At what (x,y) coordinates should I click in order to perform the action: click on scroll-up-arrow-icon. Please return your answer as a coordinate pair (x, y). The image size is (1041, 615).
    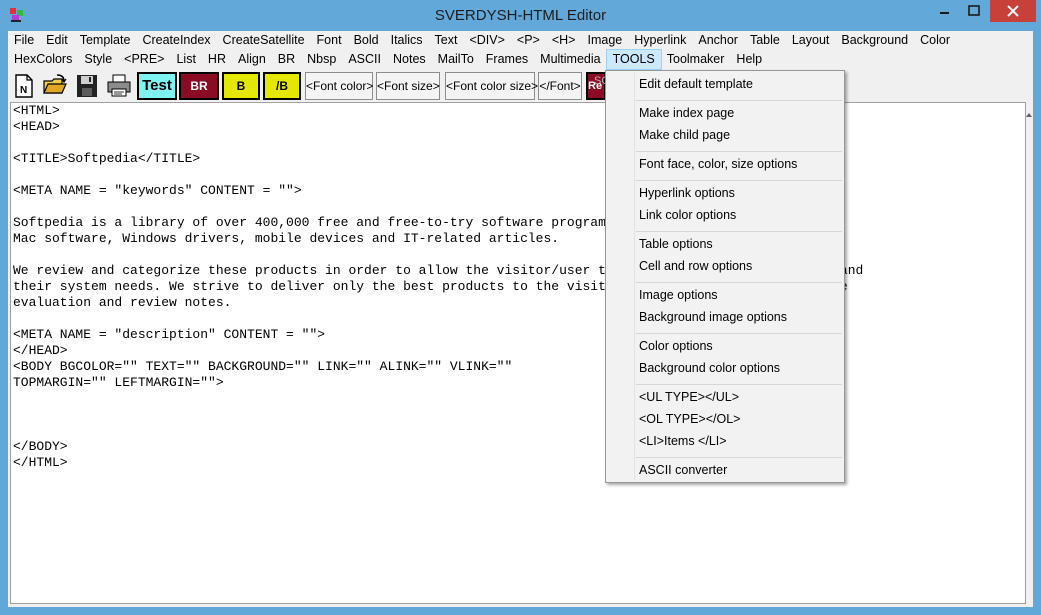
    Looking at the image, I should click on (1029, 115).